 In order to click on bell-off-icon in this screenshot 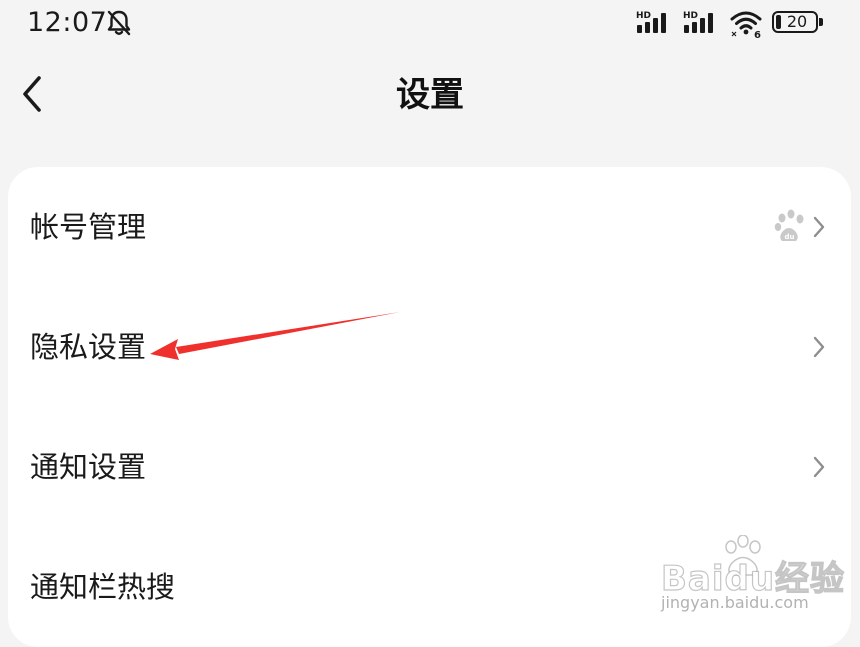, I will do `click(119, 23)`.